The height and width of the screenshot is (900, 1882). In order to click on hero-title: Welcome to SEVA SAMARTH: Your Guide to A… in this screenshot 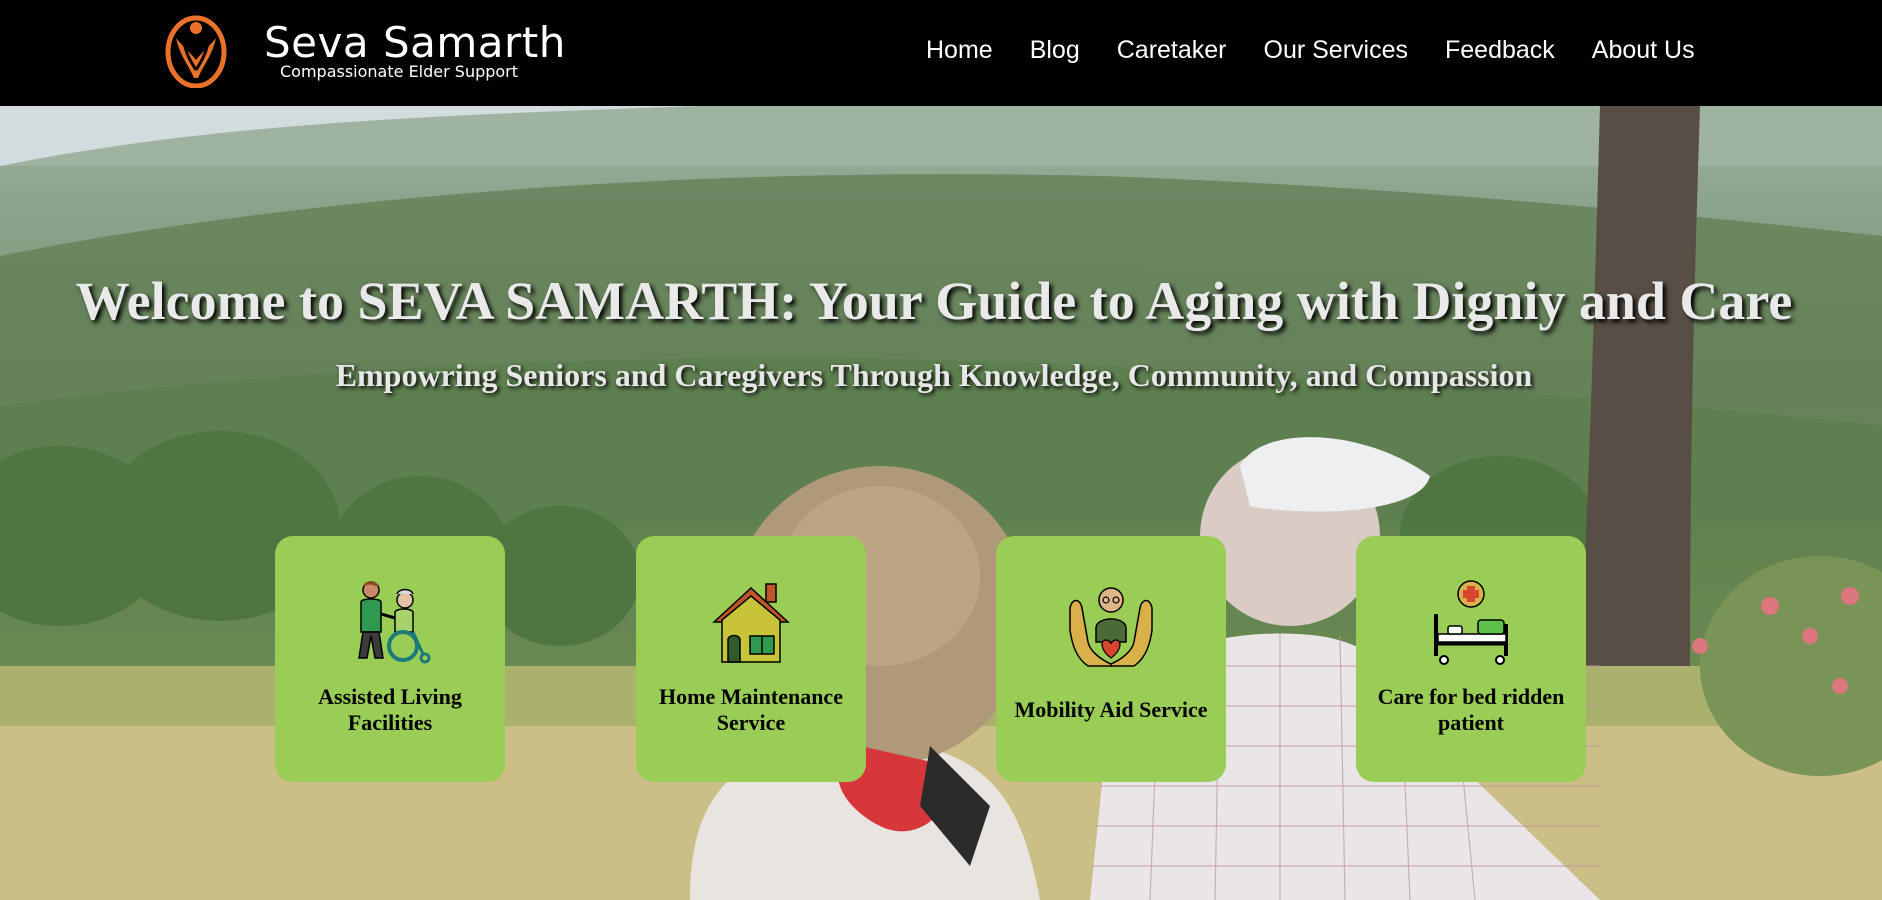, I will do `click(934, 301)`.